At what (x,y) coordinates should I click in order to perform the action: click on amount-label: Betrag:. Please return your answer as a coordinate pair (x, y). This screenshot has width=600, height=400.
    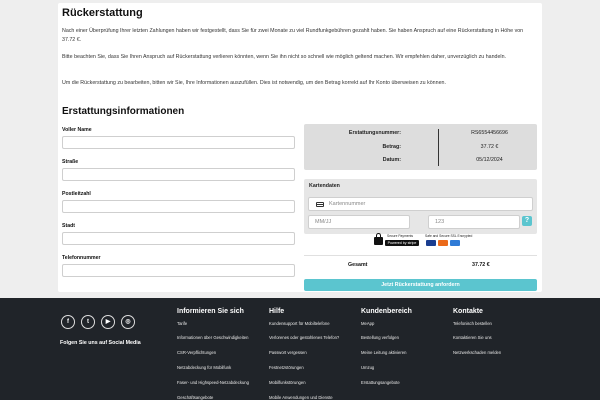
    Looking at the image, I should click on (391, 147).